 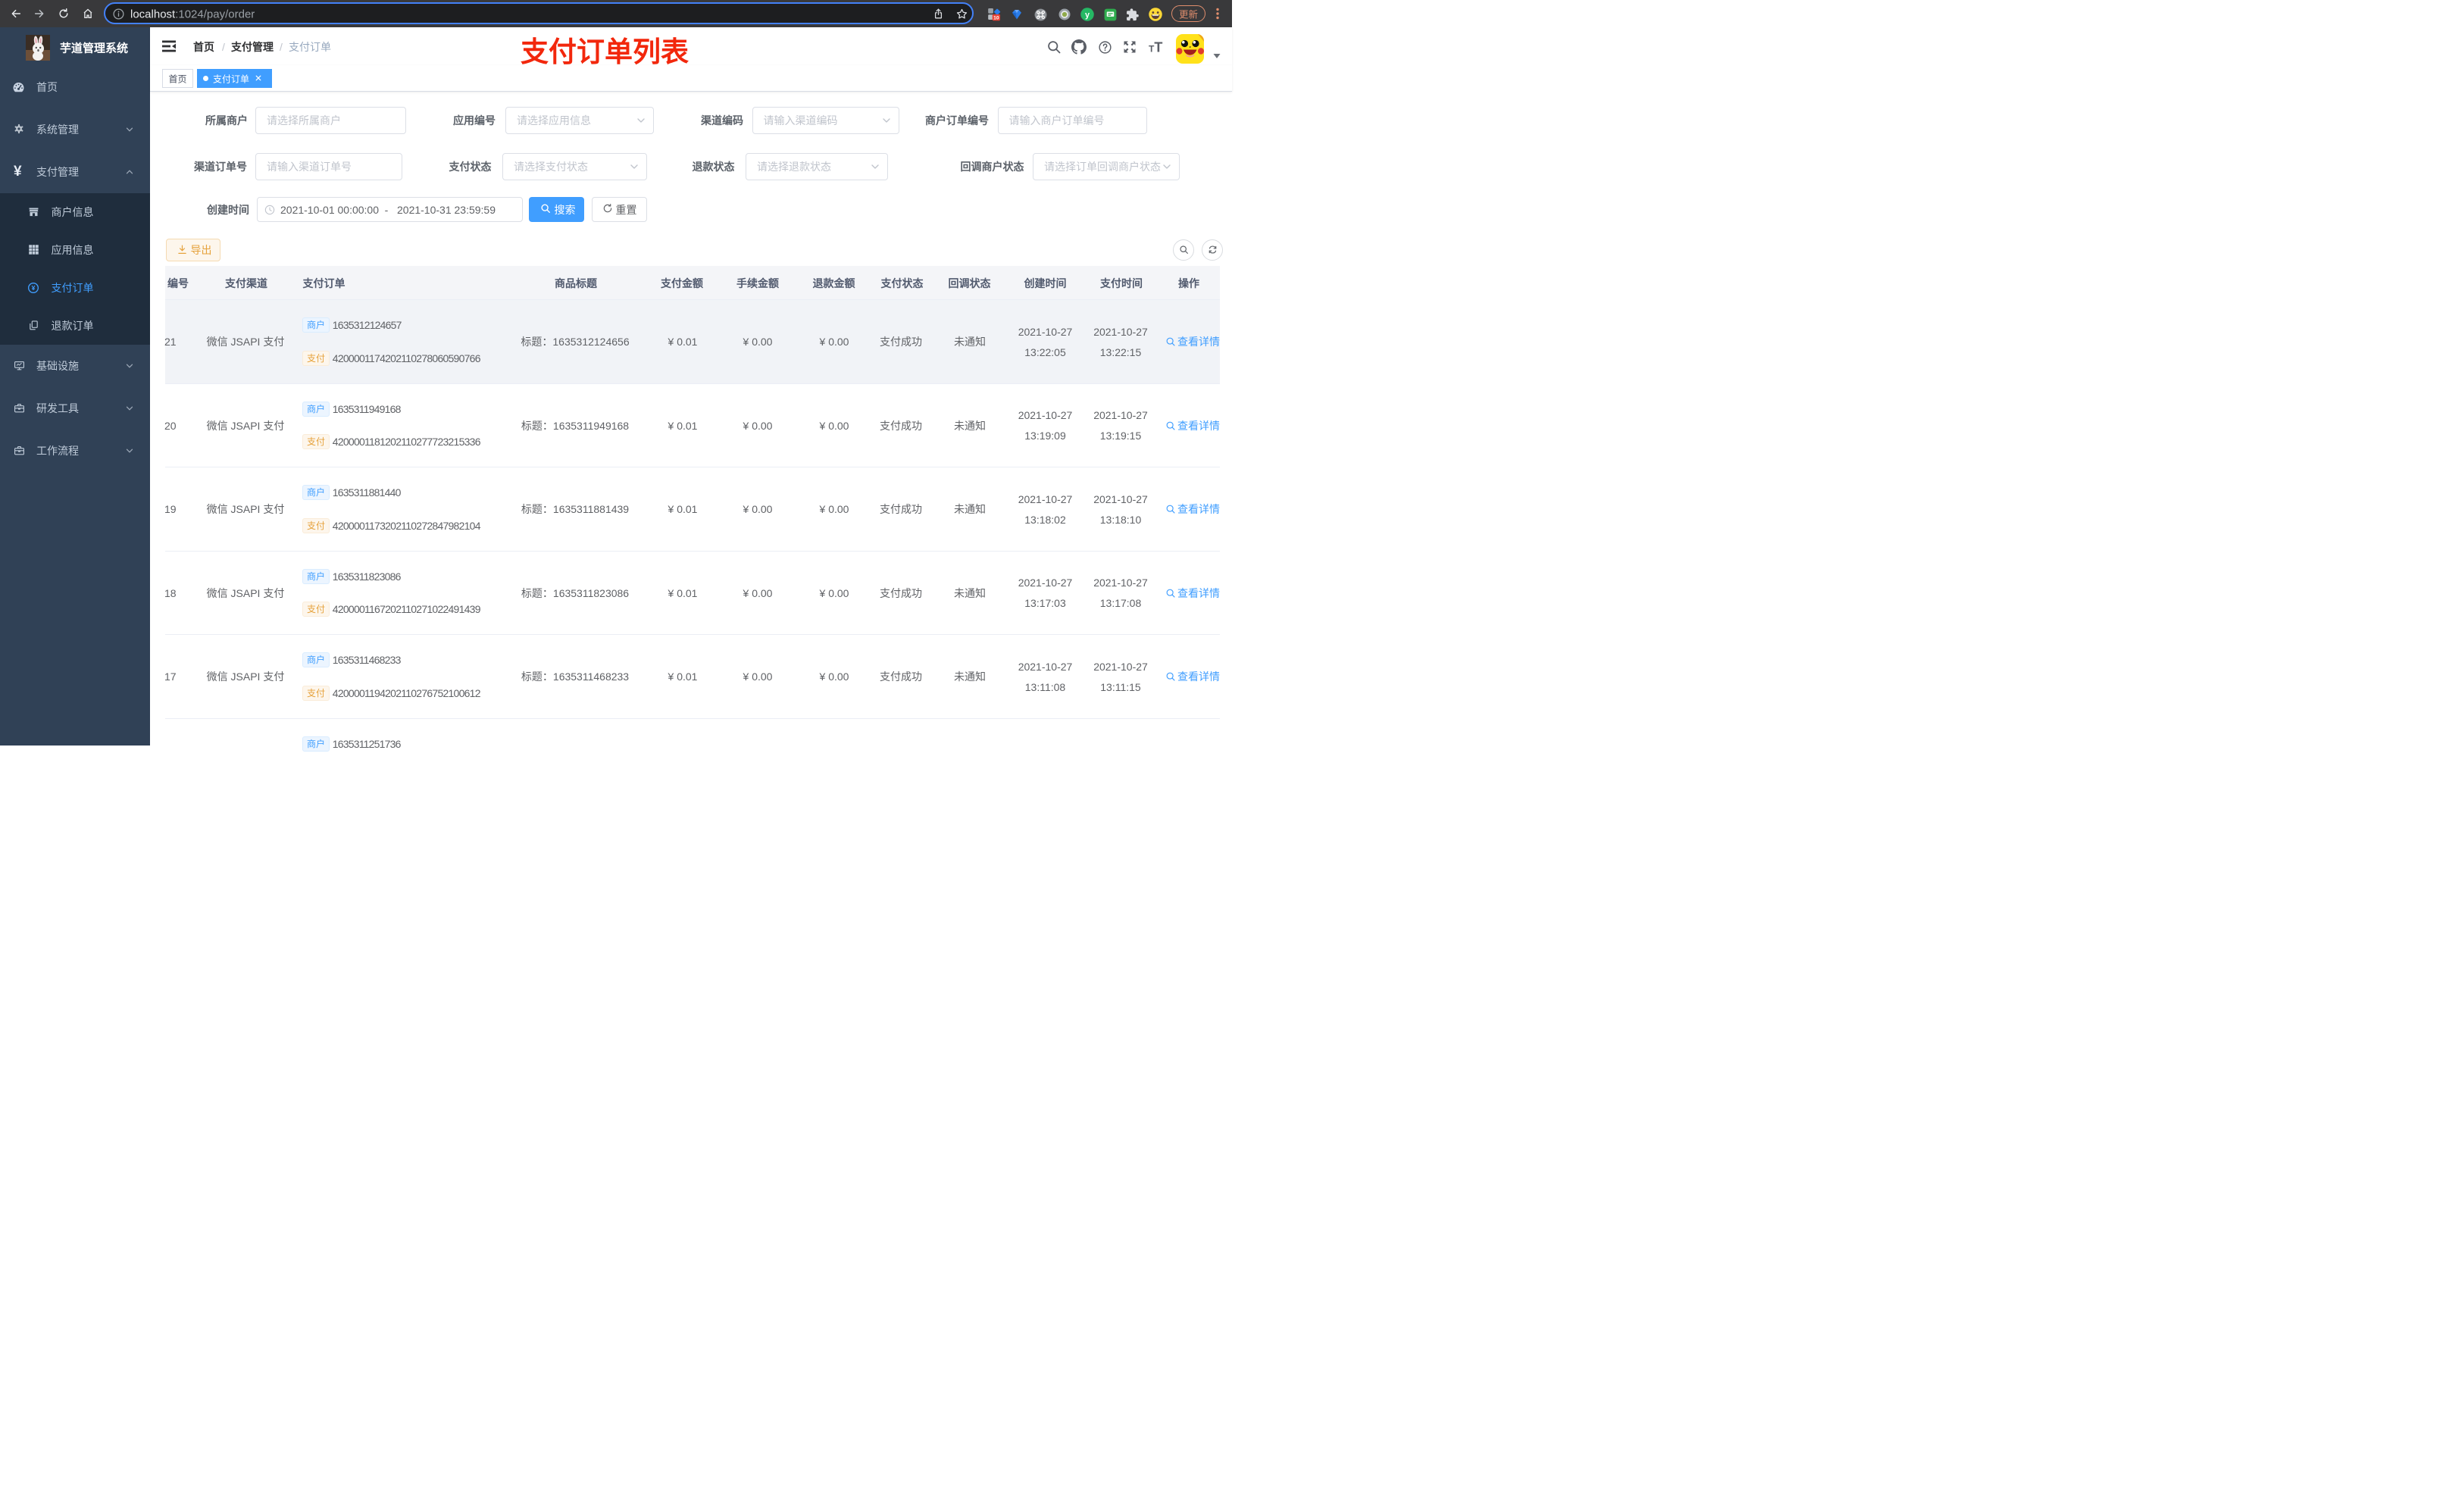 What do you see at coordinates (1087, 15) in the screenshot?
I see `svg-text: y` at bounding box center [1087, 15].